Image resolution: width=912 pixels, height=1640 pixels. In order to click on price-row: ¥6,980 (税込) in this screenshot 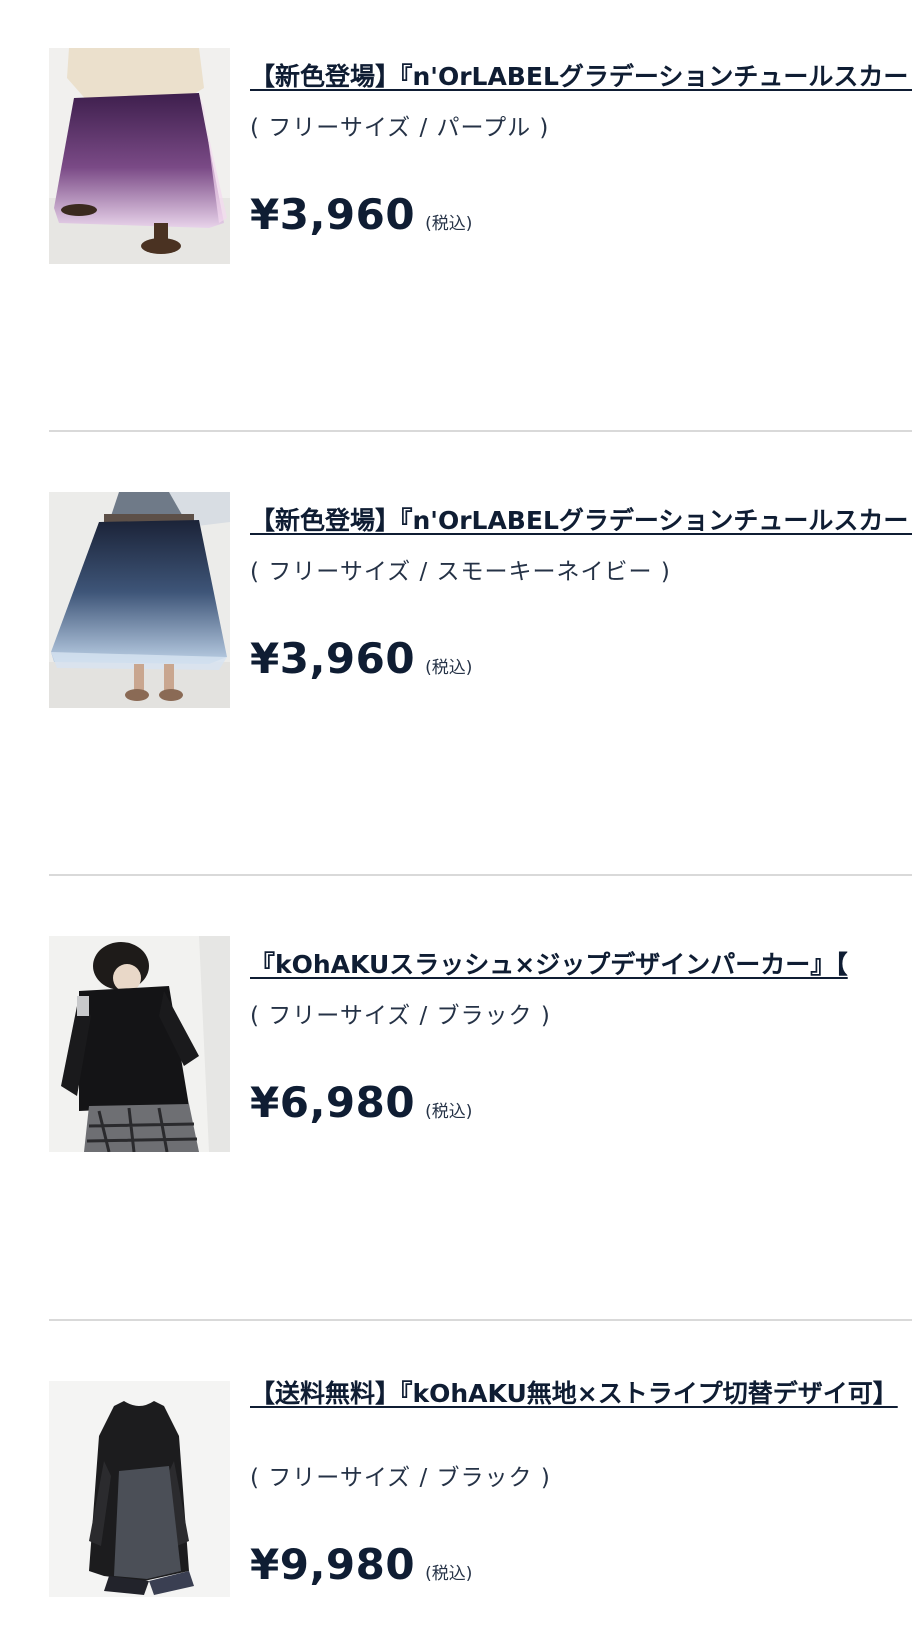, I will do `click(361, 1102)`.